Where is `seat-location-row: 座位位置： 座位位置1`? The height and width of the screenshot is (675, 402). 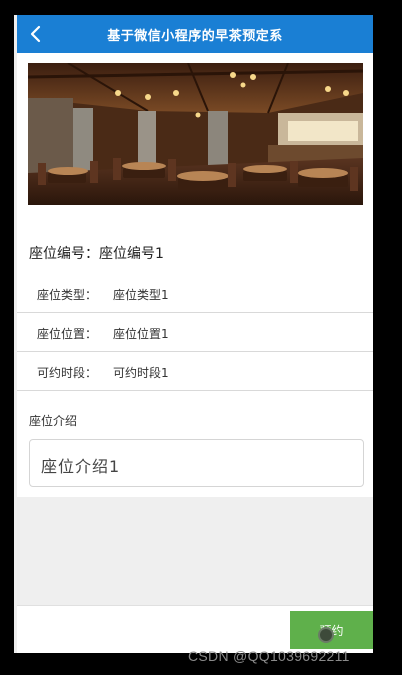
seat-location-row: 座位位置： 座位位置1 is located at coordinates (195, 332).